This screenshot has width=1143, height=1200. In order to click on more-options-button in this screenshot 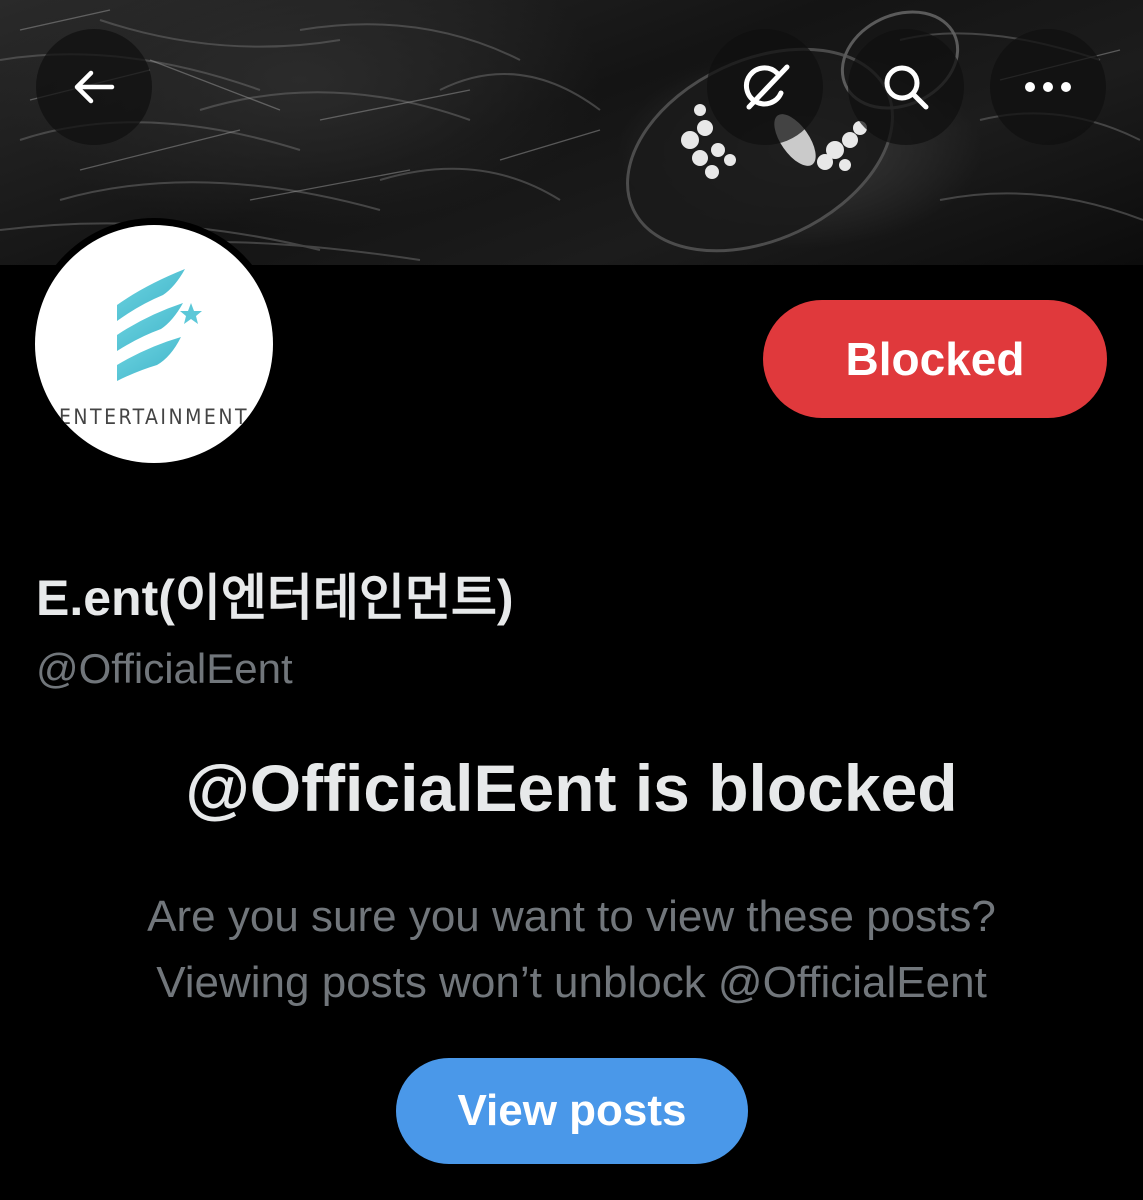, I will do `click(1048, 87)`.